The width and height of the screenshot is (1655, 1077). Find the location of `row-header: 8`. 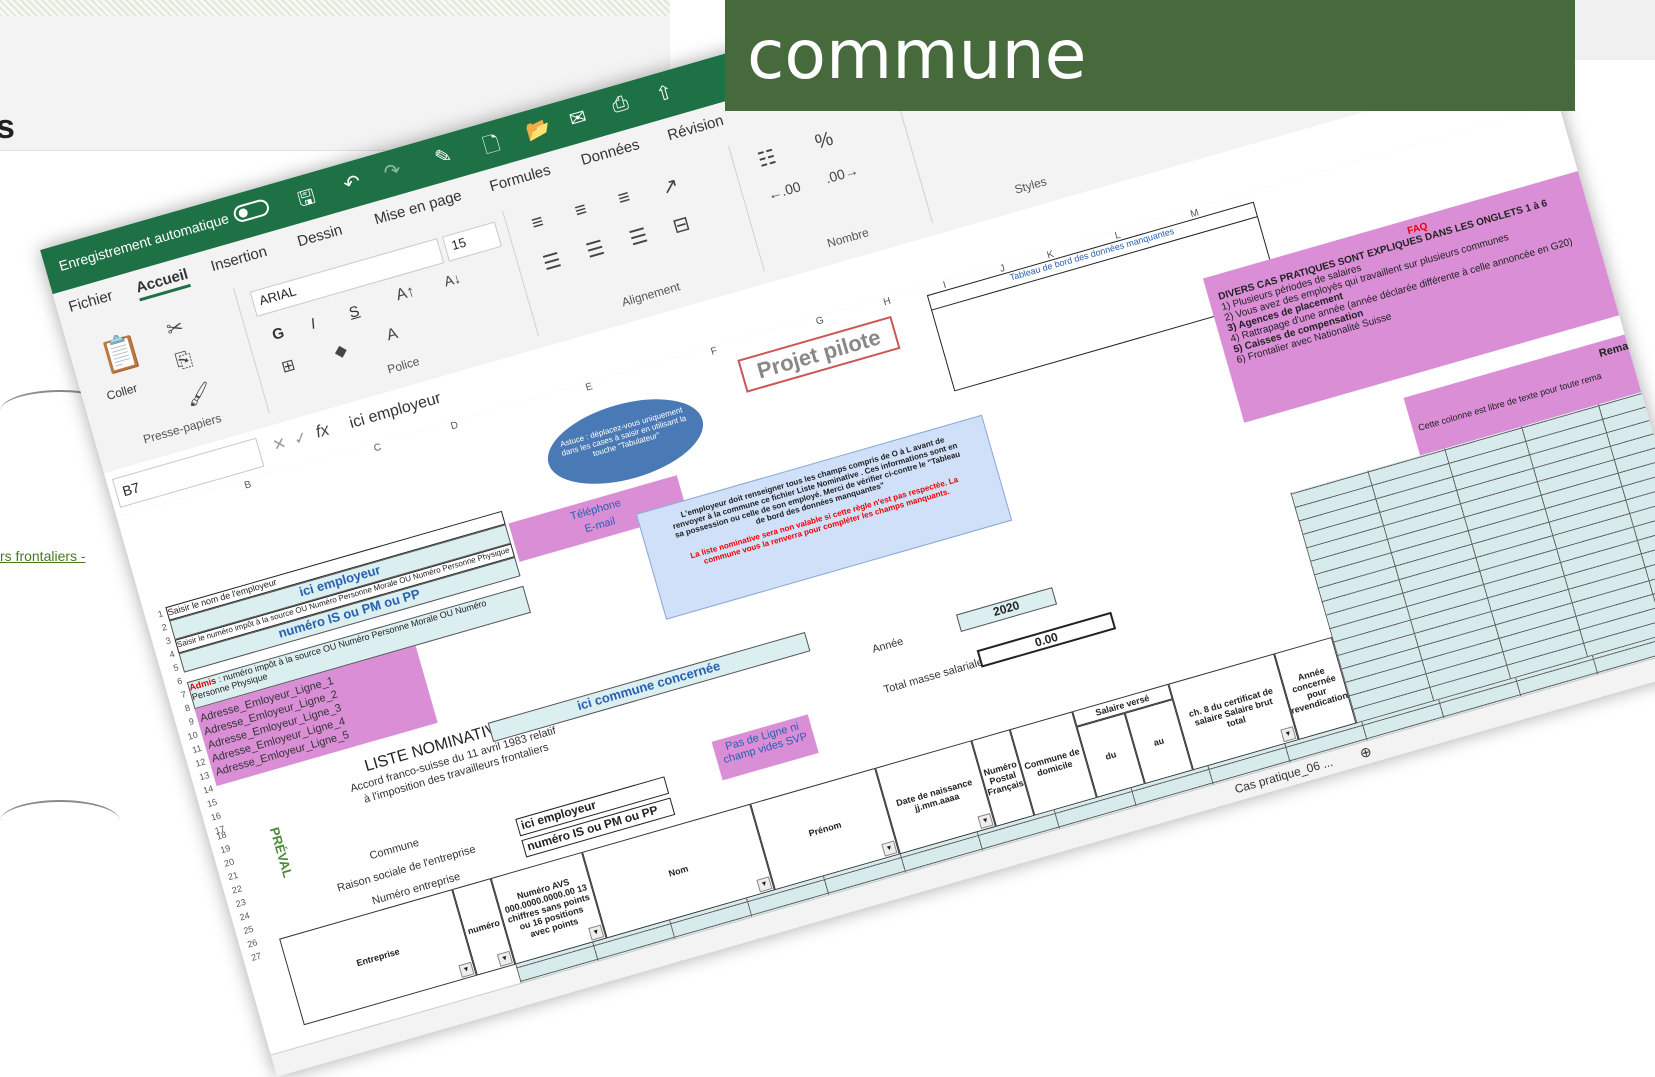

row-header: 8 is located at coordinates (182, 710).